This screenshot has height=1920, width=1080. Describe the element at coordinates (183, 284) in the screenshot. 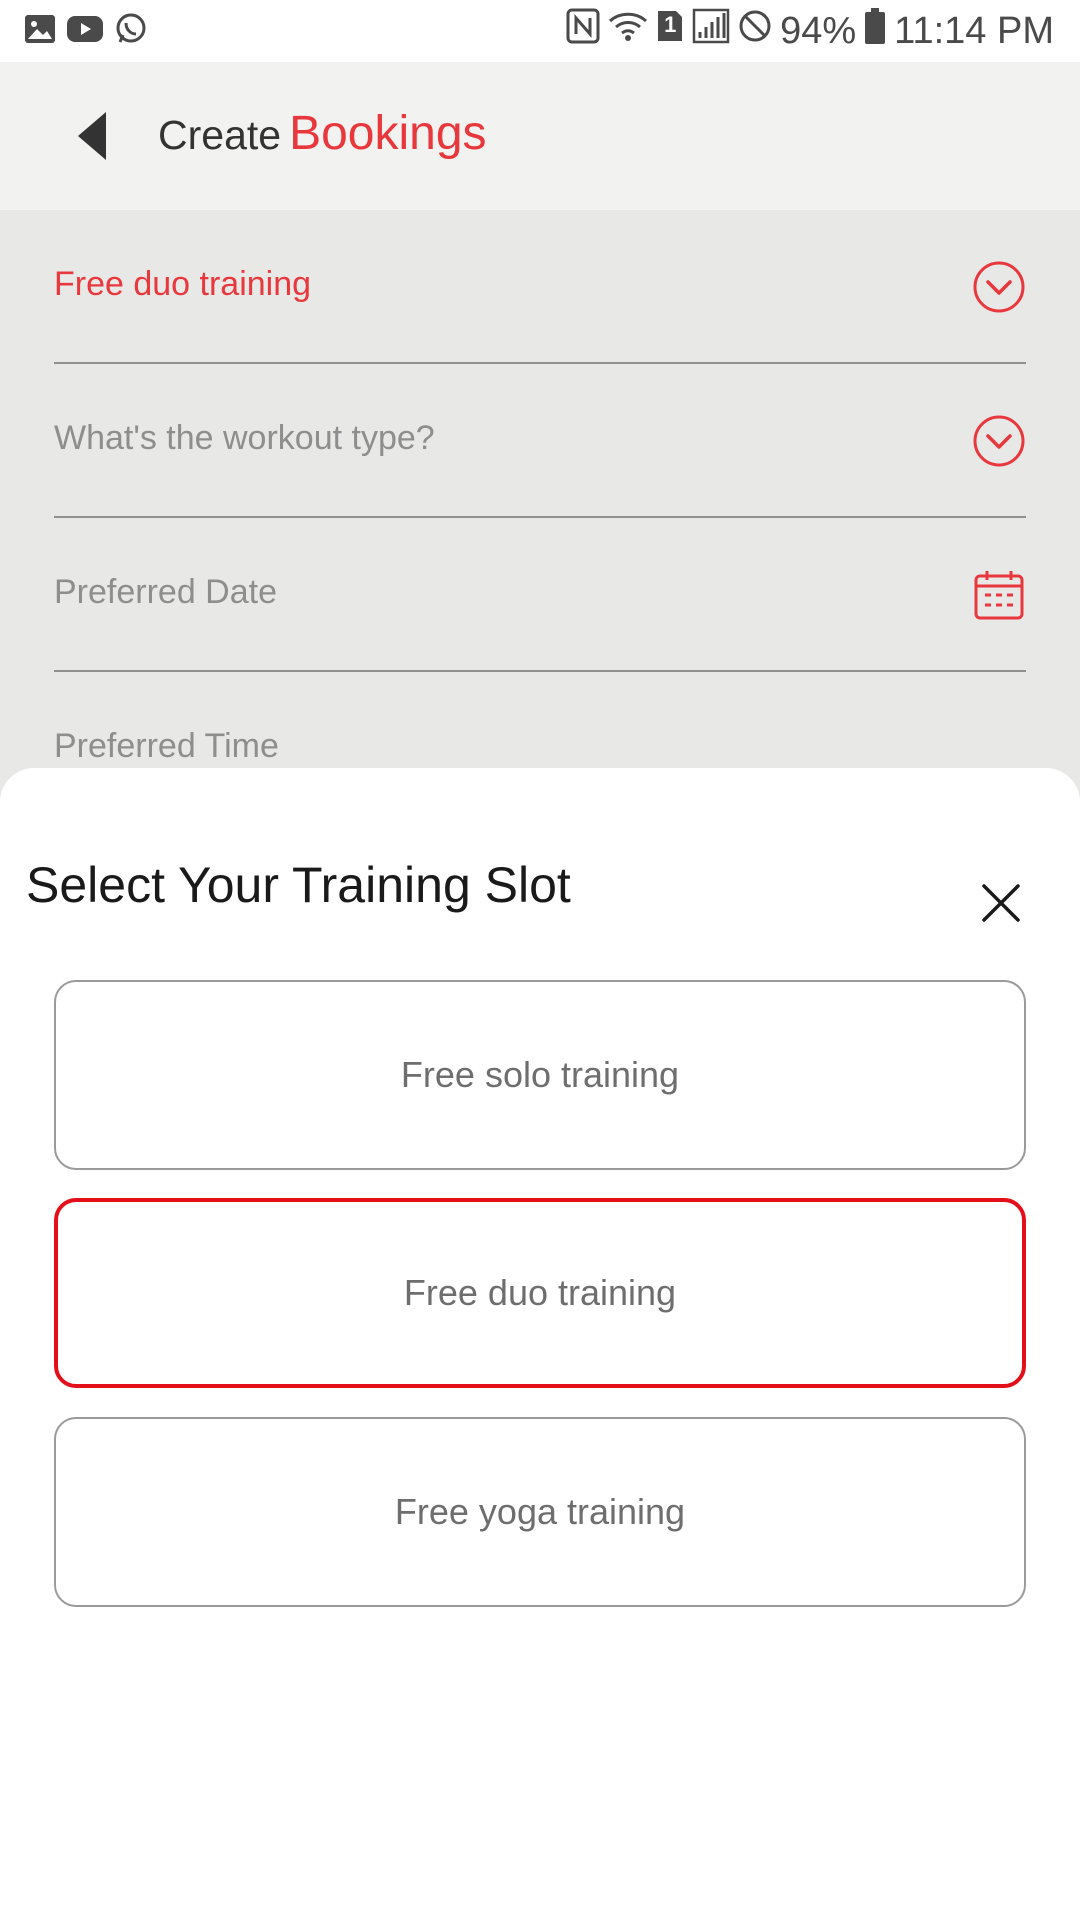

I see `training-select-value: Free duo training` at that location.